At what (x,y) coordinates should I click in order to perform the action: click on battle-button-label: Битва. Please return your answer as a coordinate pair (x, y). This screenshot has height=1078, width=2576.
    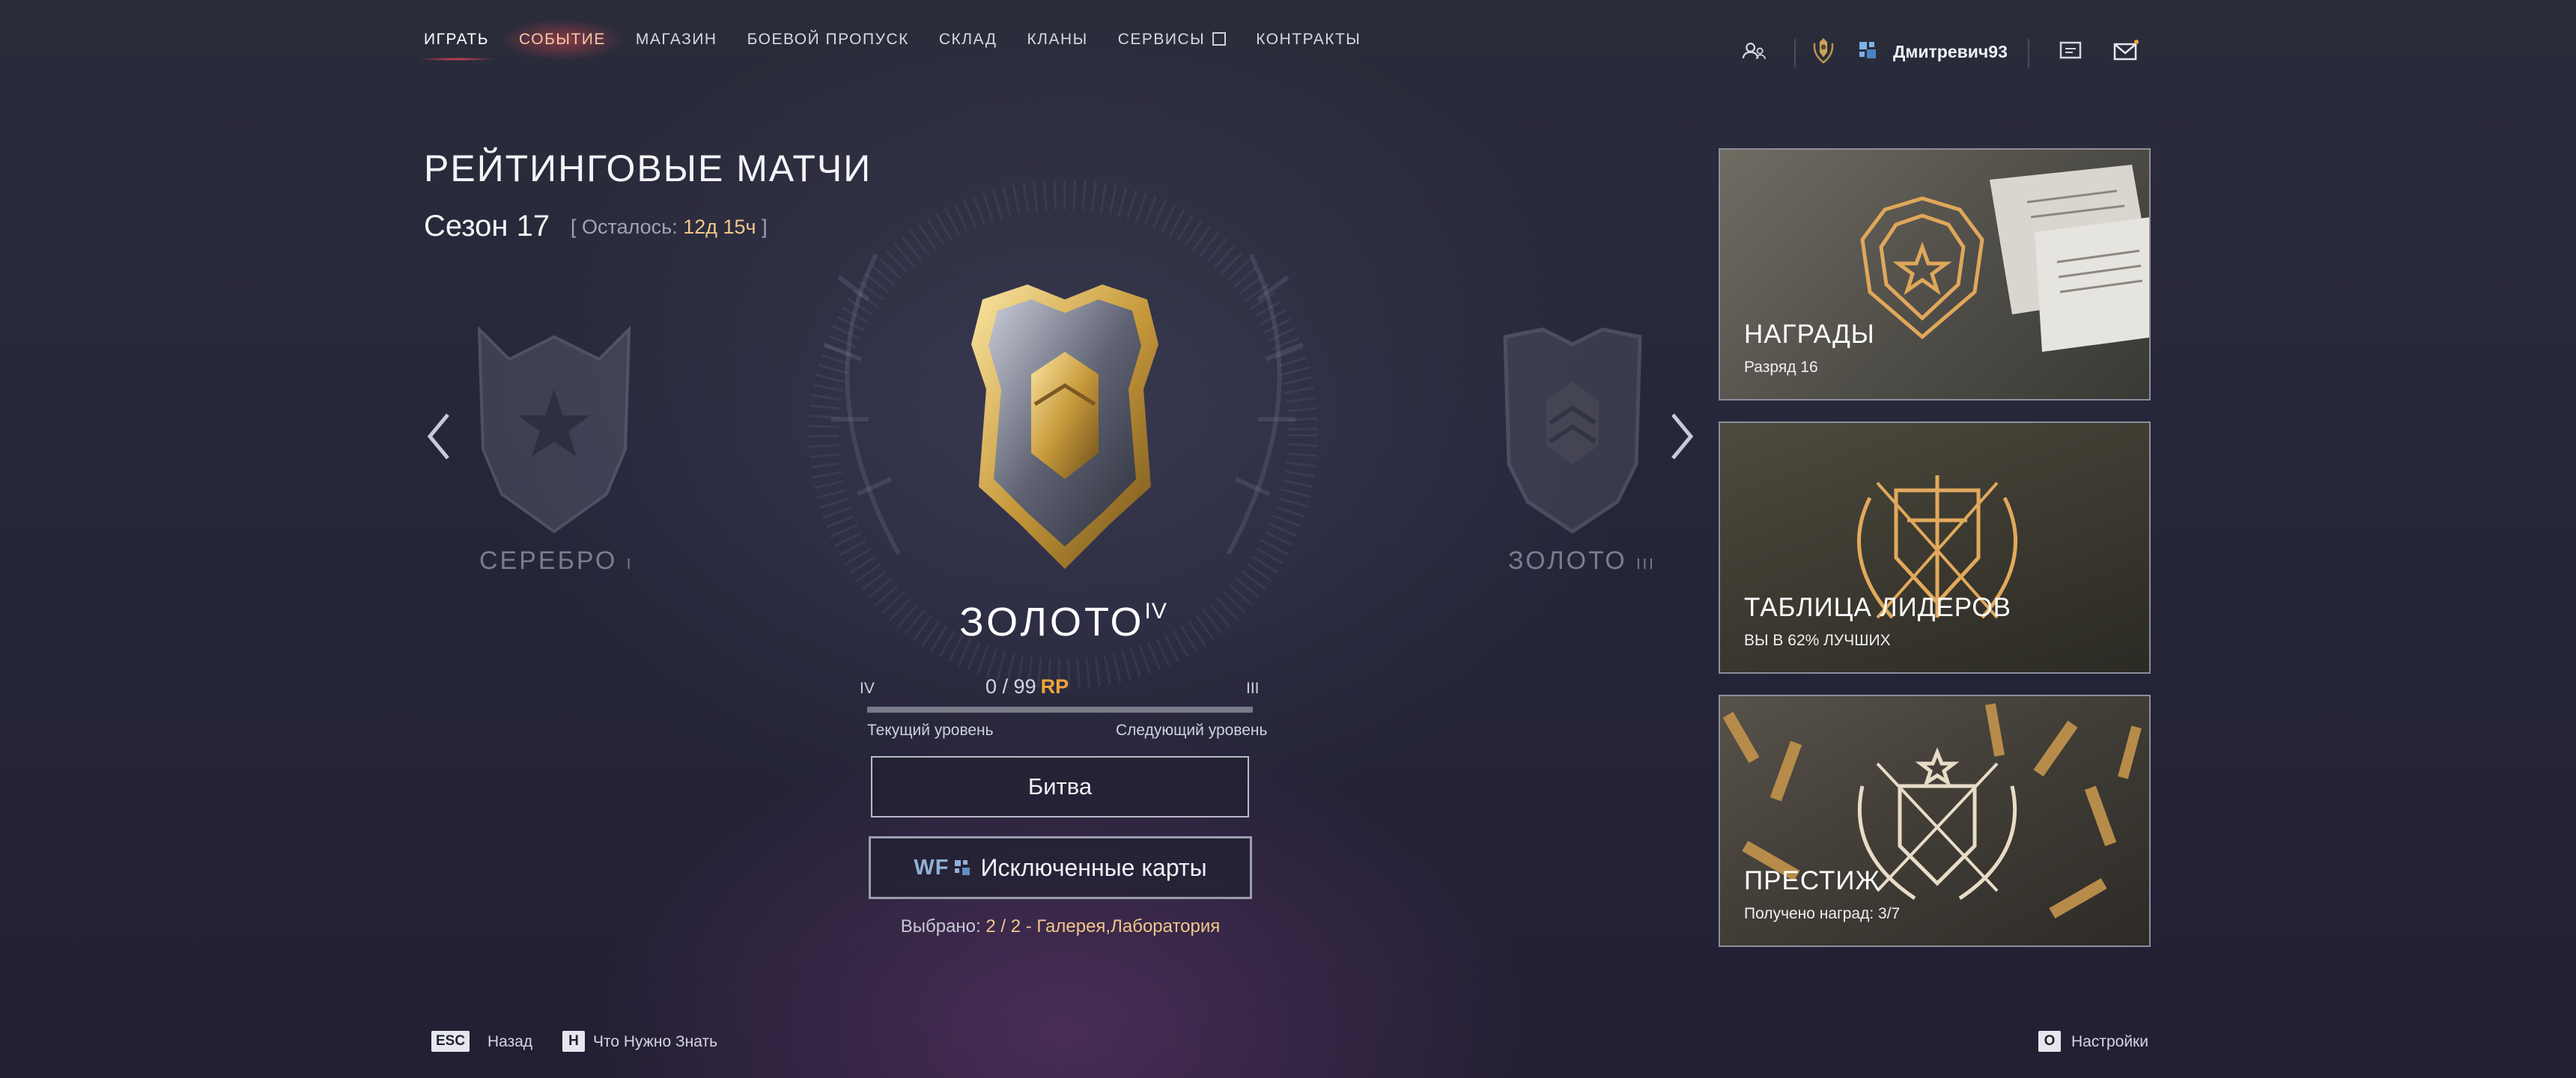
    Looking at the image, I should click on (1060, 787).